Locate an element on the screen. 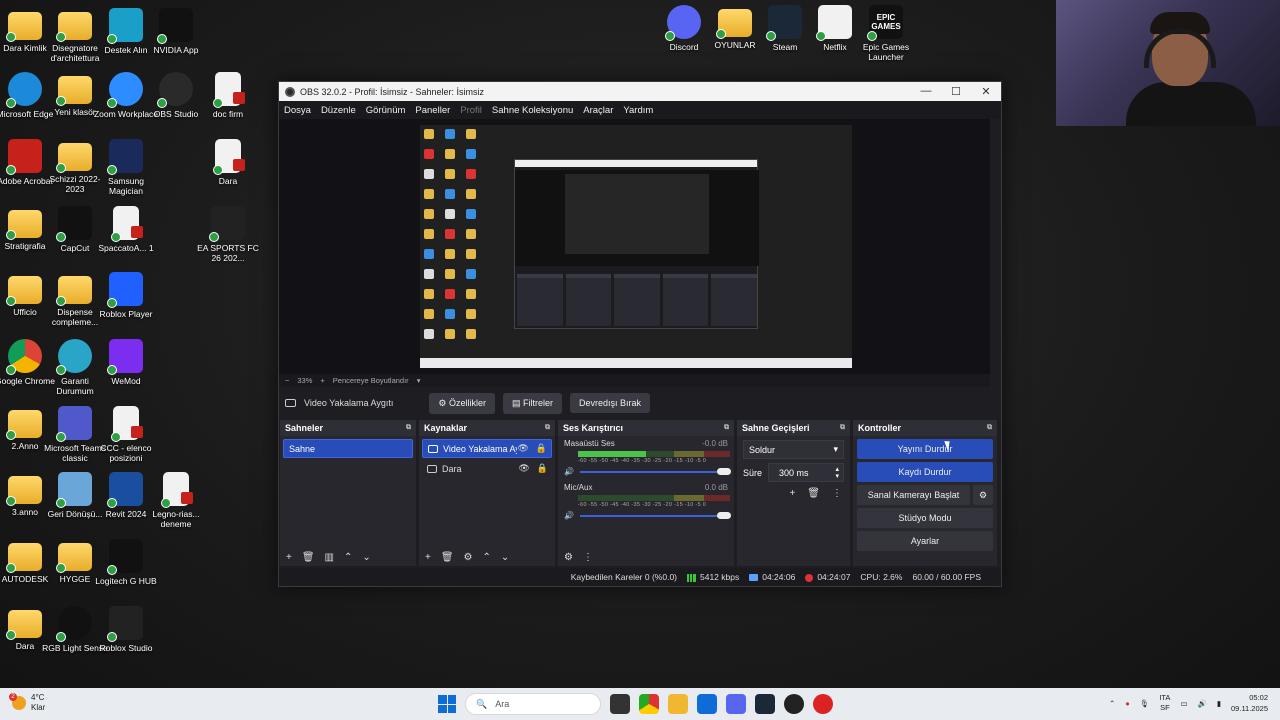  image-icon is located at coordinates (432, 468).